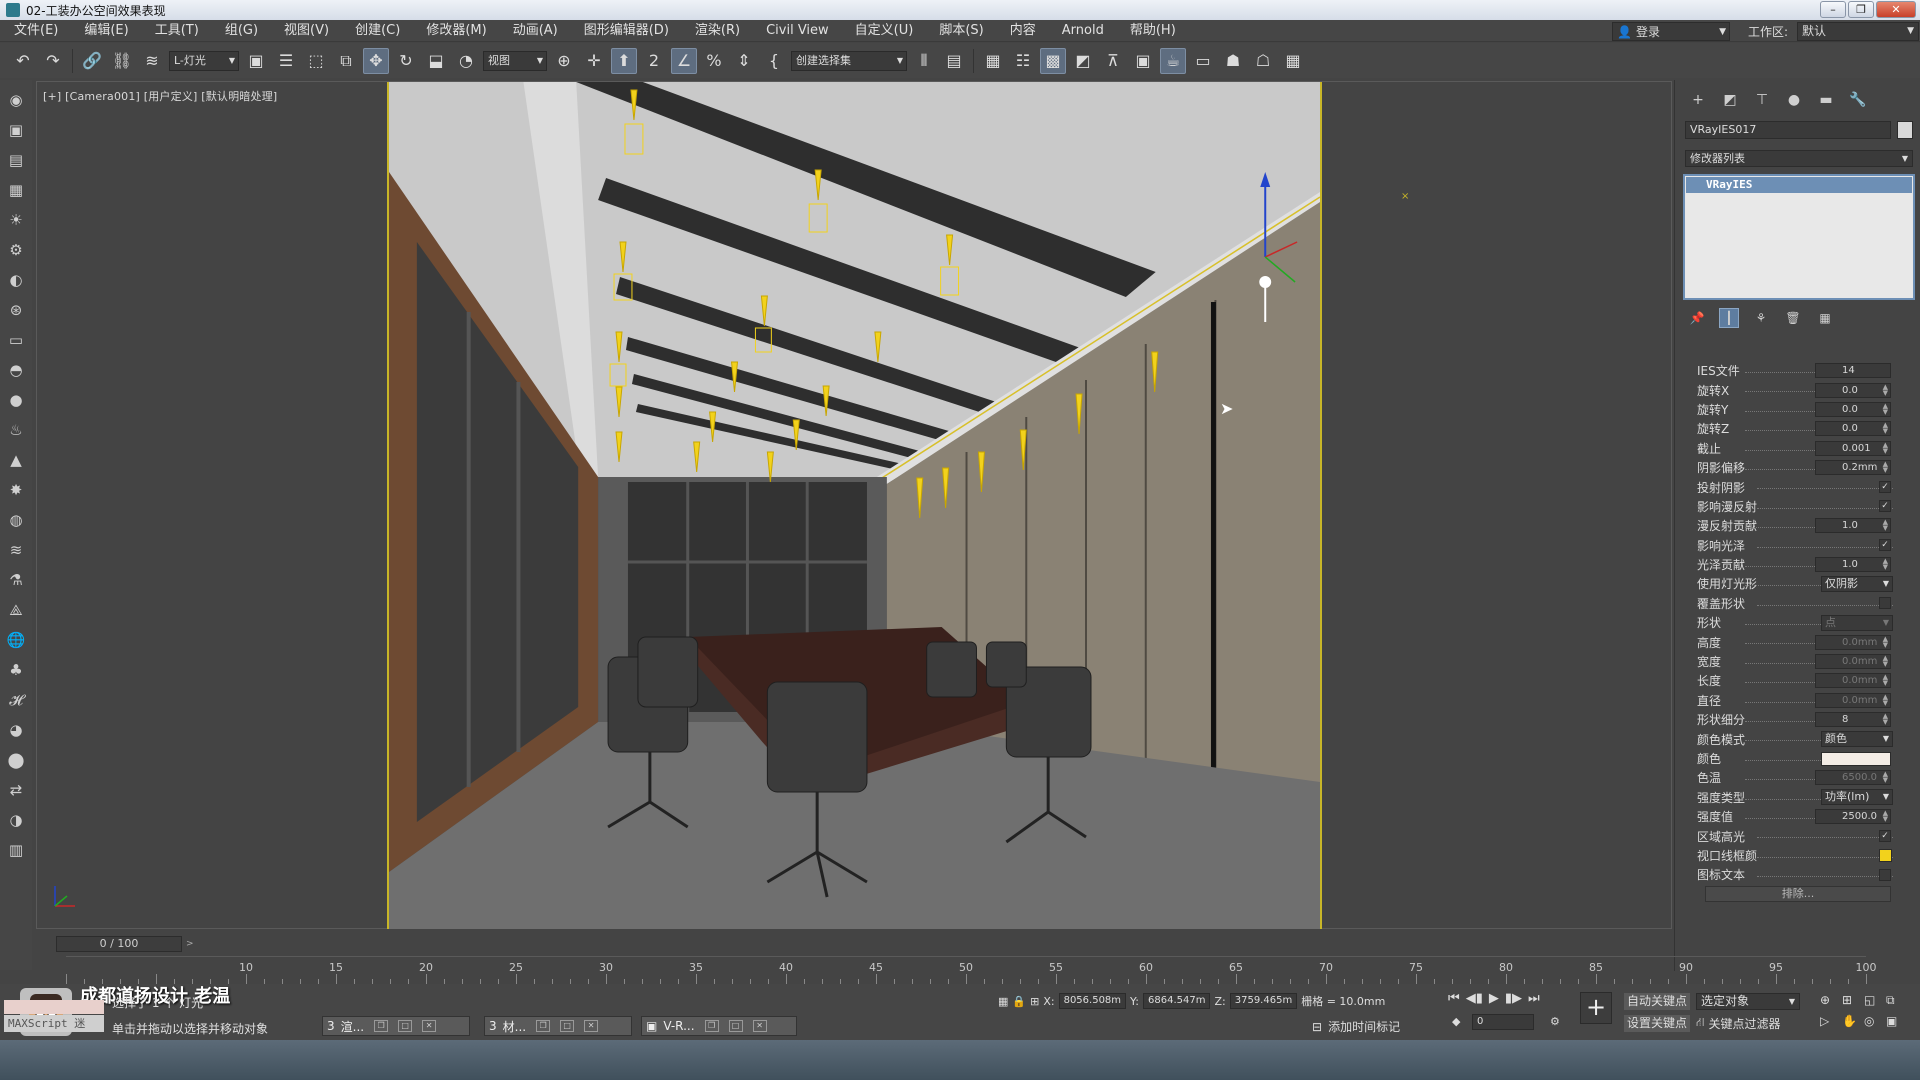  I want to click on selection-filter-dropdown: L-灯光 ▼, so click(204, 60).